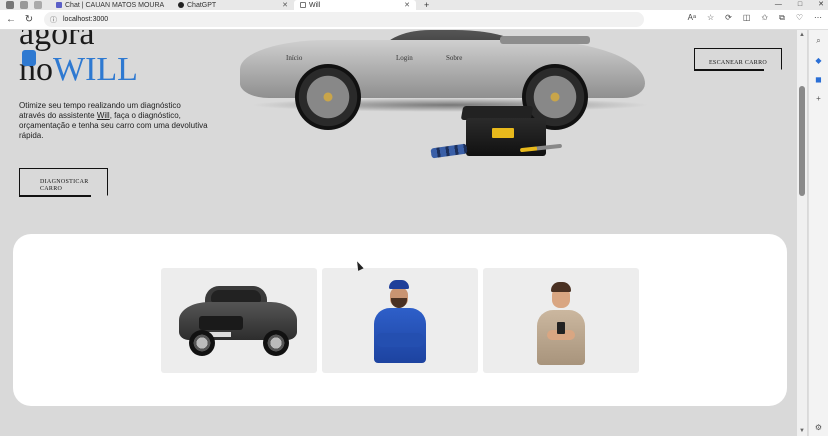 The height and width of the screenshot is (436, 828). Describe the element at coordinates (303, 5) in the screenshot. I see `page-icon` at that location.